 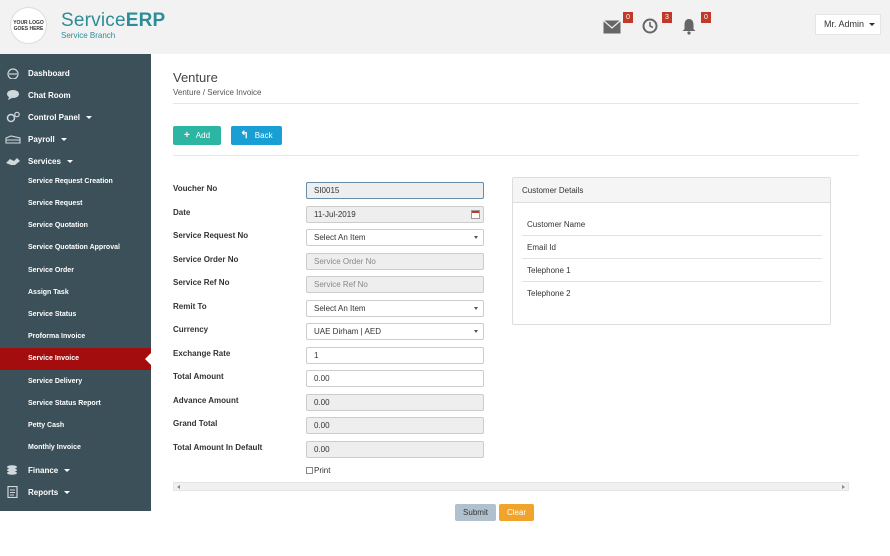 I want to click on submit-button: Submit, so click(x=475, y=512).